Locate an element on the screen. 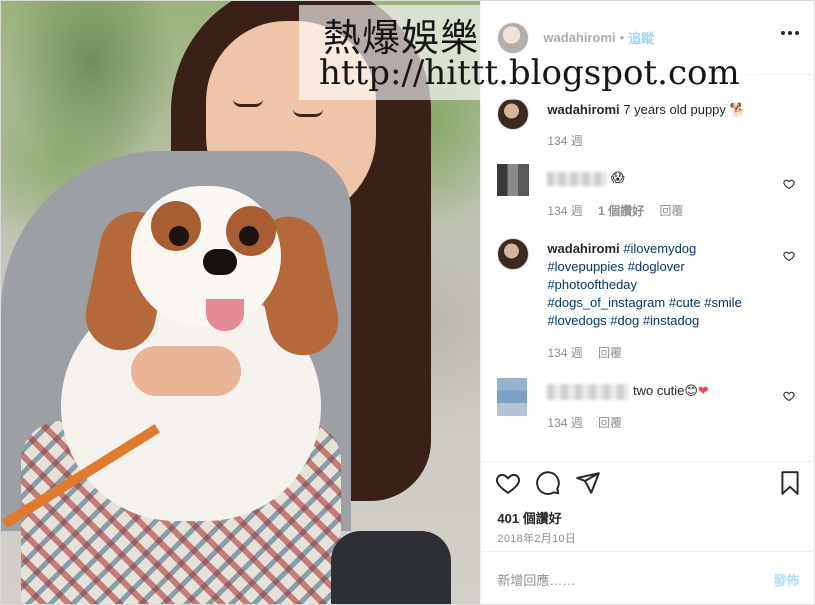 The image size is (815, 605). follow-button: 追蹤 is located at coordinates (641, 37).